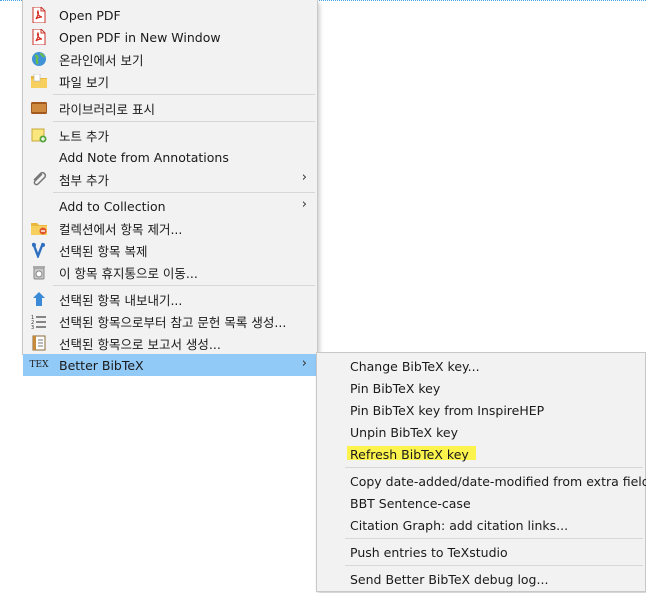 The image size is (646, 593). I want to click on globe-icon, so click(39, 59).